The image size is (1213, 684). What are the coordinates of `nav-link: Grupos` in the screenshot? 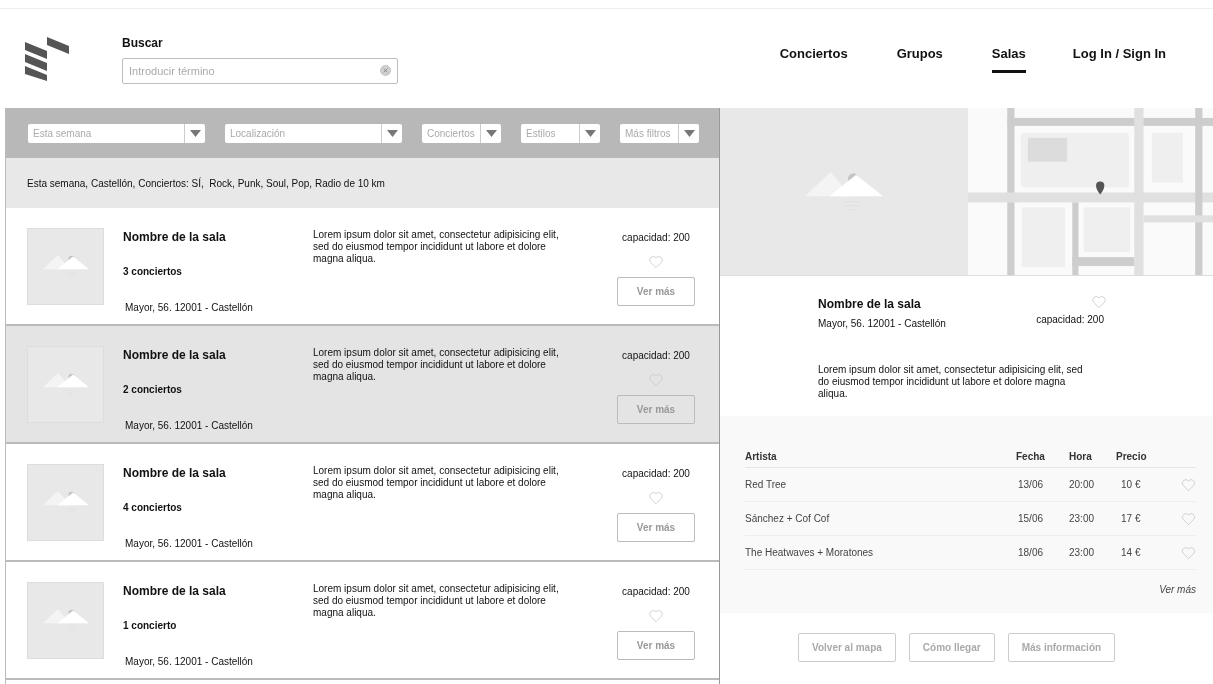 It's located at (919, 58).